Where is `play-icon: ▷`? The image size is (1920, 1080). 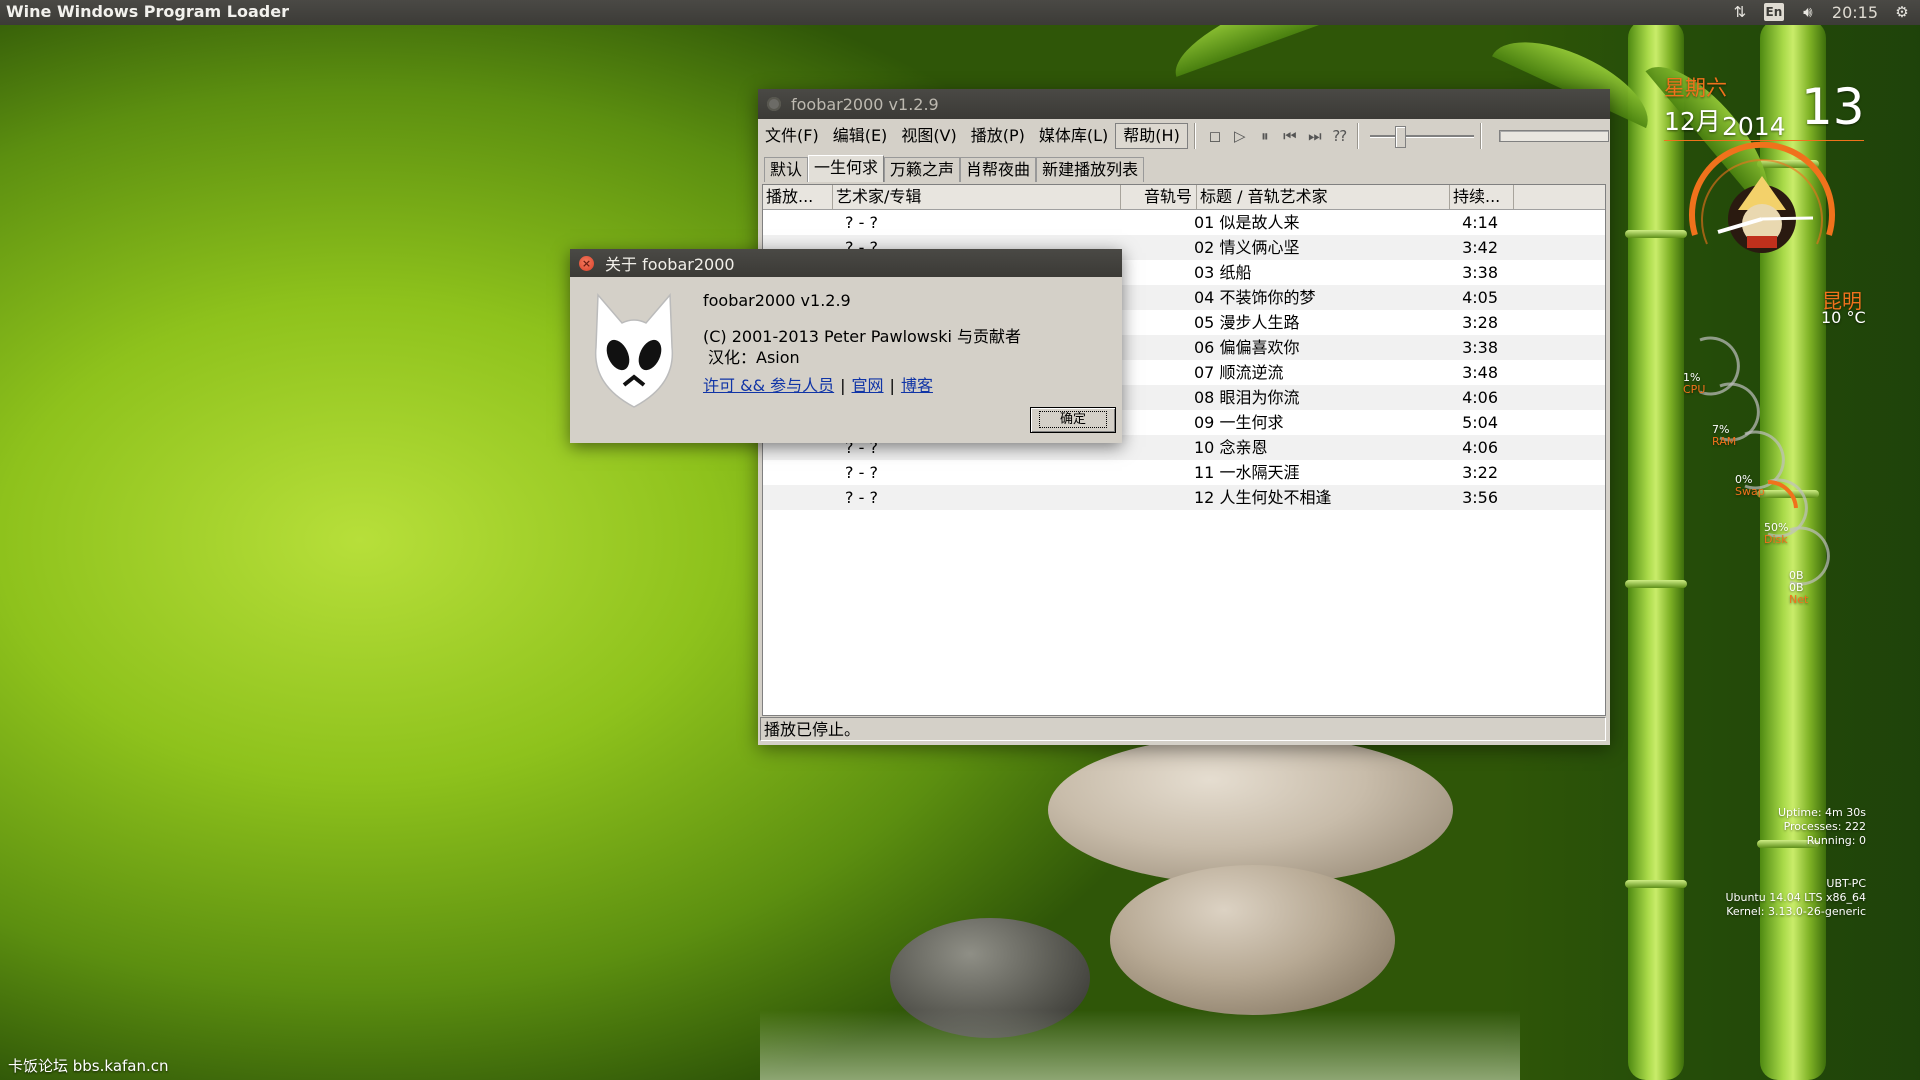
play-icon: ▷ is located at coordinates (1240, 136).